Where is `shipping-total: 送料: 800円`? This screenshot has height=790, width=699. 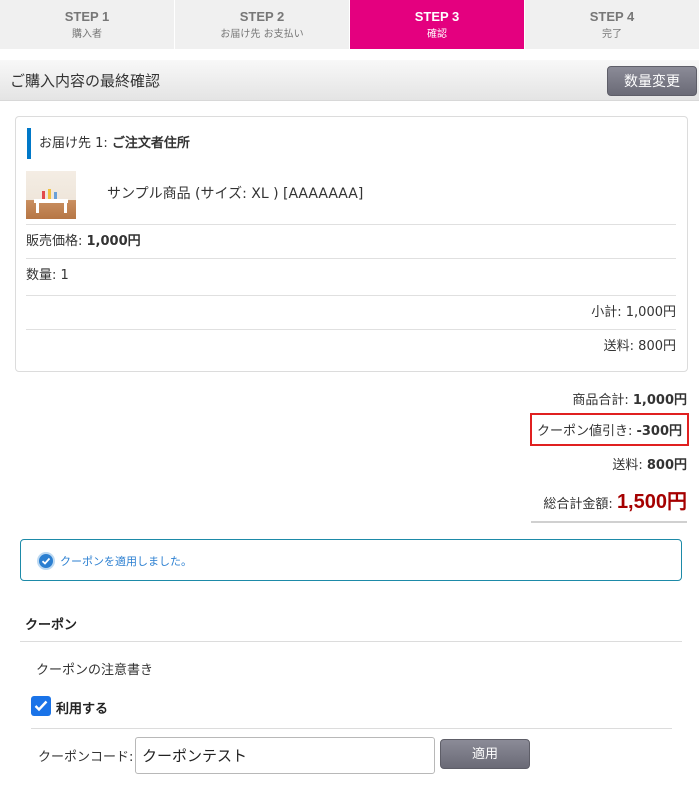
shipping-total: 送料: 800円 is located at coordinates (649, 463).